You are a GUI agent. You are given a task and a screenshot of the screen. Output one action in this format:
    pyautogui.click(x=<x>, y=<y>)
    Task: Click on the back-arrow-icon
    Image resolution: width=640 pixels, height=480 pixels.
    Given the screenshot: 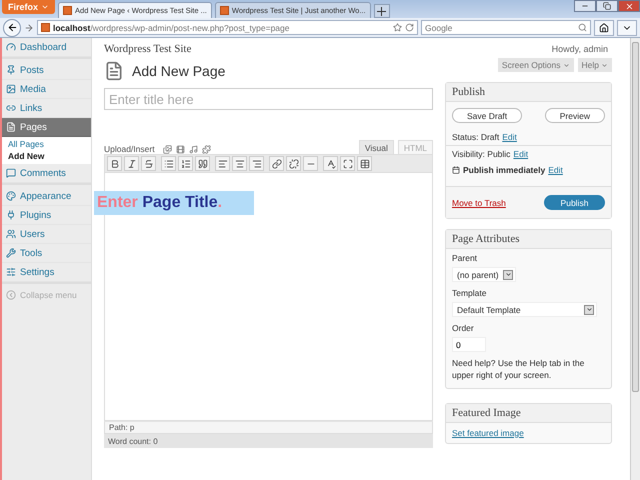 What is the action you would take?
    pyautogui.click(x=12, y=27)
    